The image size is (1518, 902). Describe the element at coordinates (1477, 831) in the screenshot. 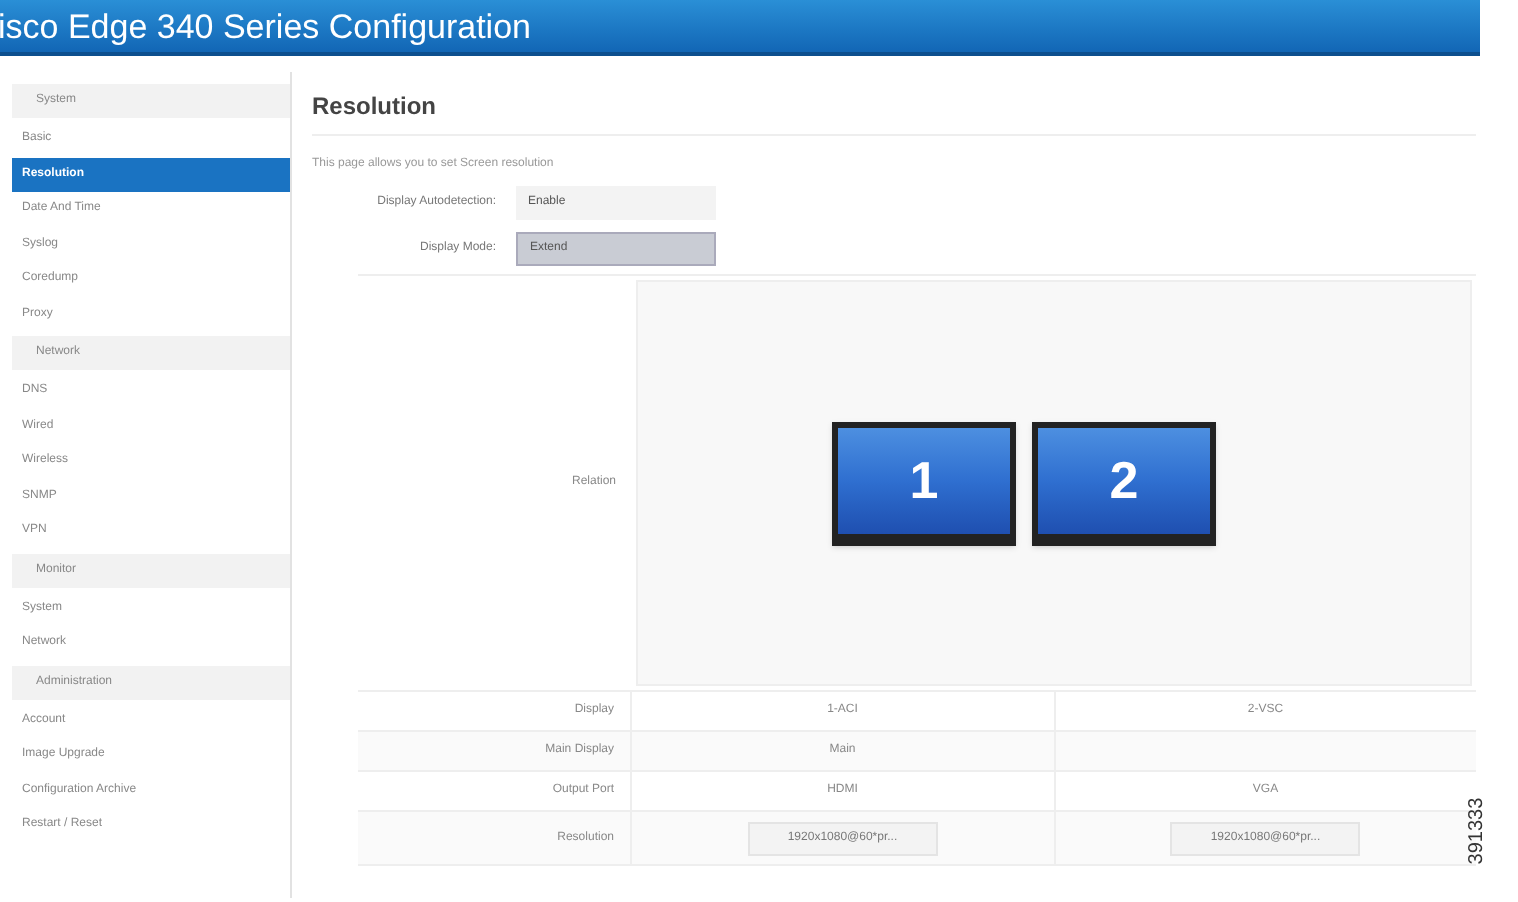

I see `figure-number: 391333` at that location.